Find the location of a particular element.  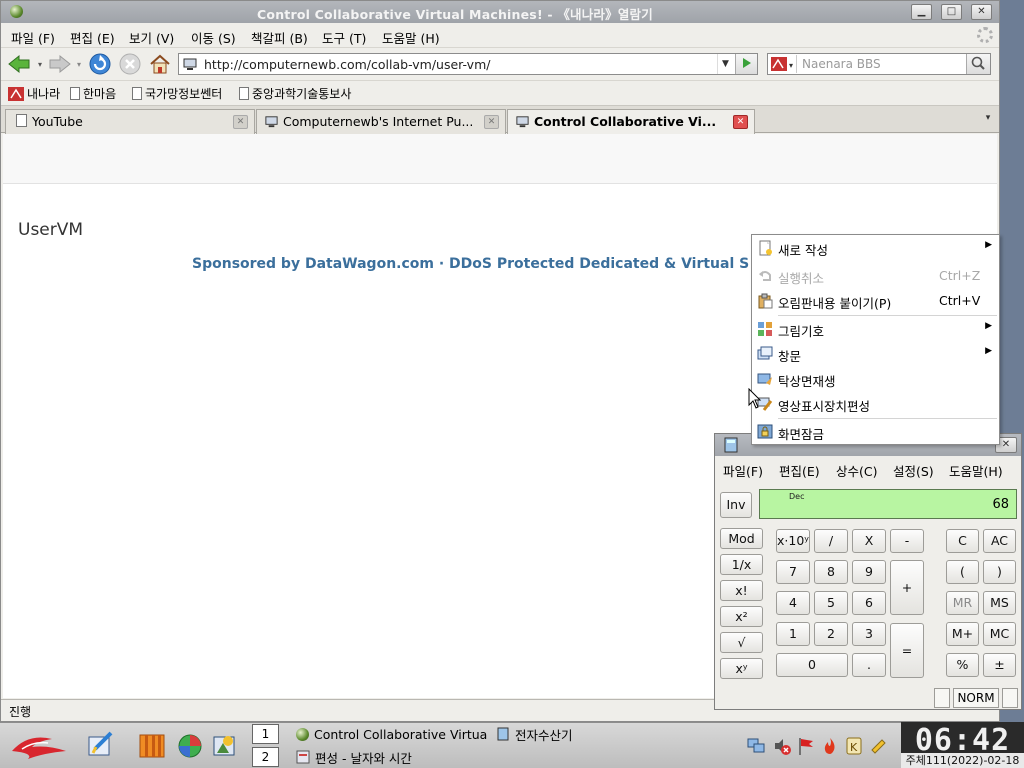

decimal-point-button: . is located at coordinates (869, 665).